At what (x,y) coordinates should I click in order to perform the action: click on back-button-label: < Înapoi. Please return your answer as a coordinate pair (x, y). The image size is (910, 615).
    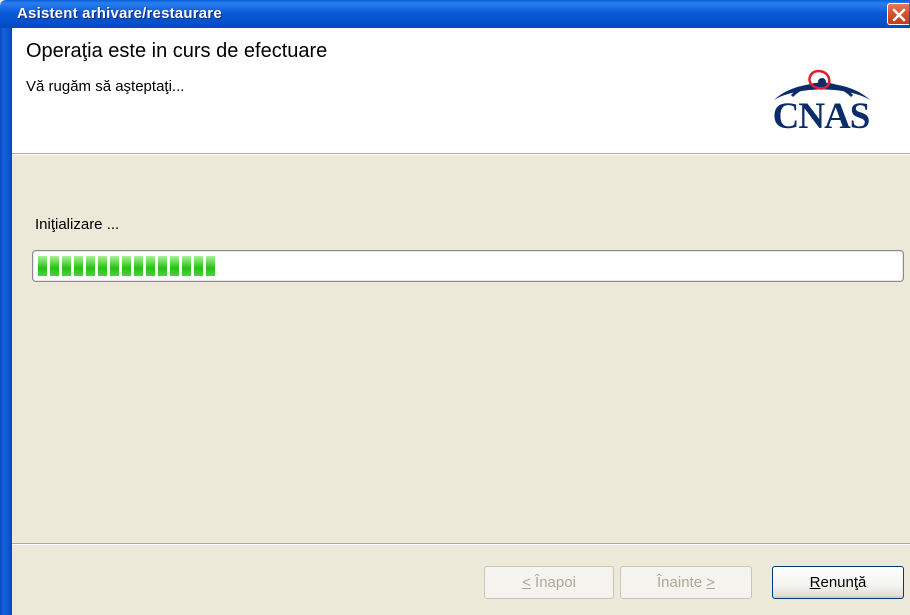
    Looking at the image, I should click on (549, 582).